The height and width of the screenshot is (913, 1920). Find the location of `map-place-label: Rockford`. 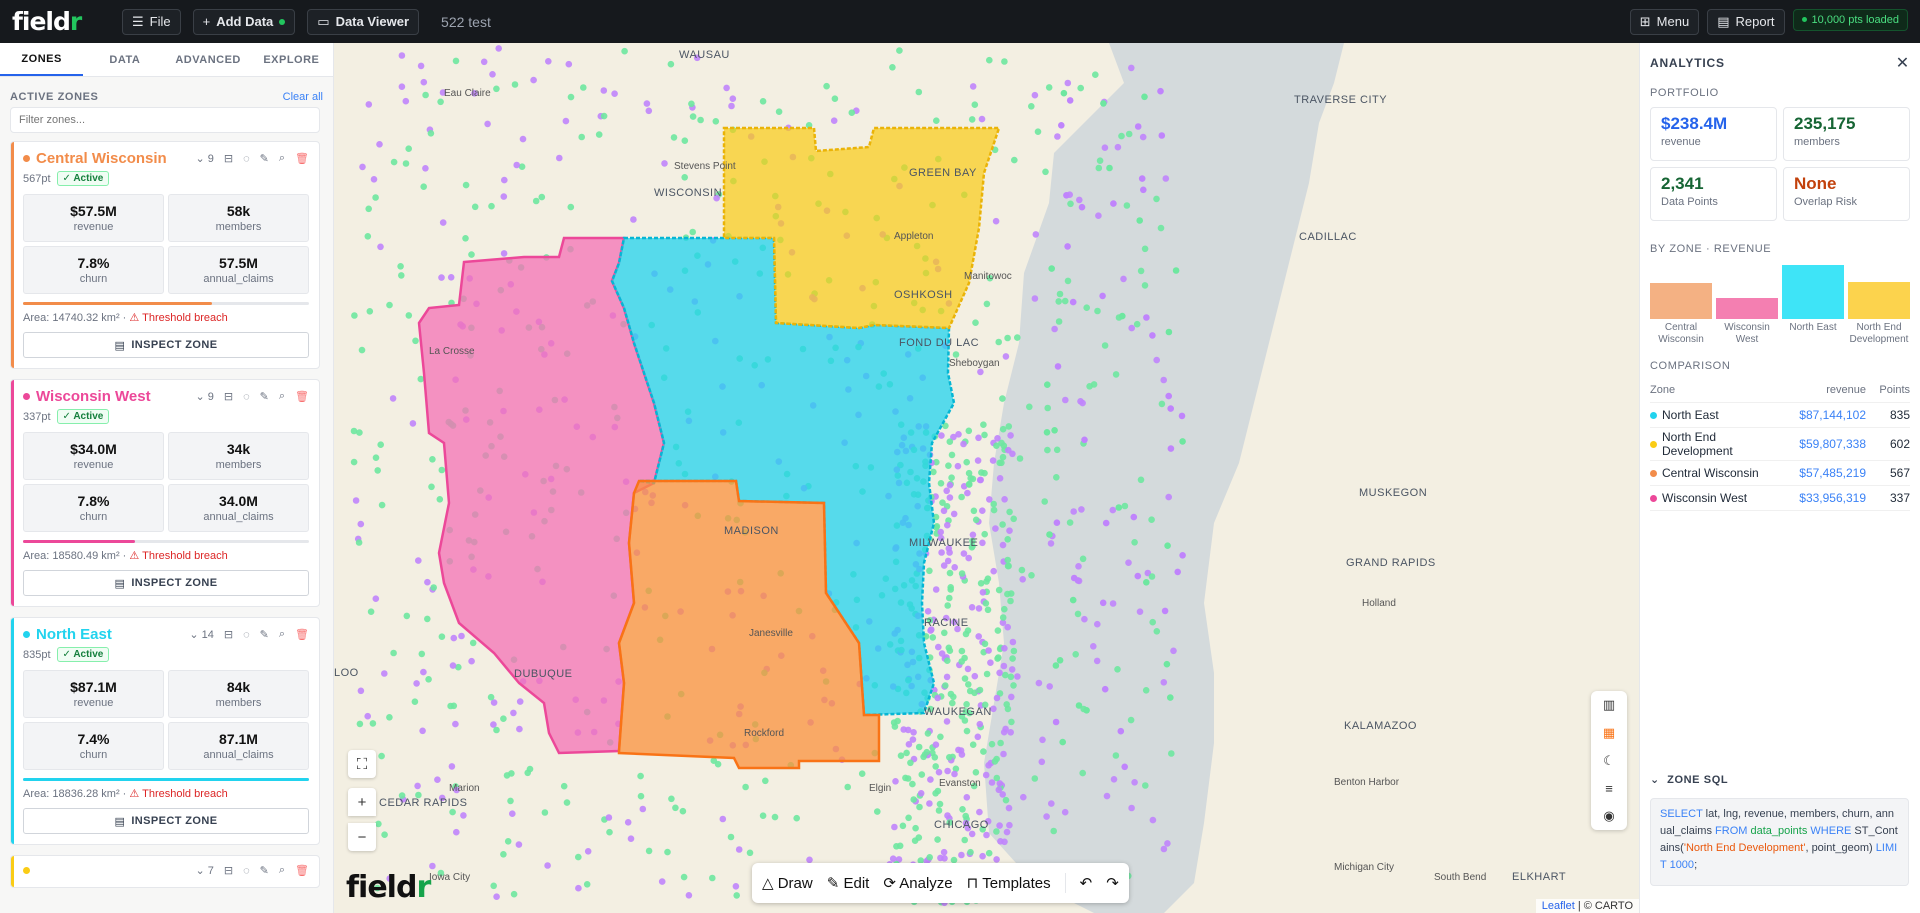

map-place-label: Rockford is located at coordinates (764, 733).